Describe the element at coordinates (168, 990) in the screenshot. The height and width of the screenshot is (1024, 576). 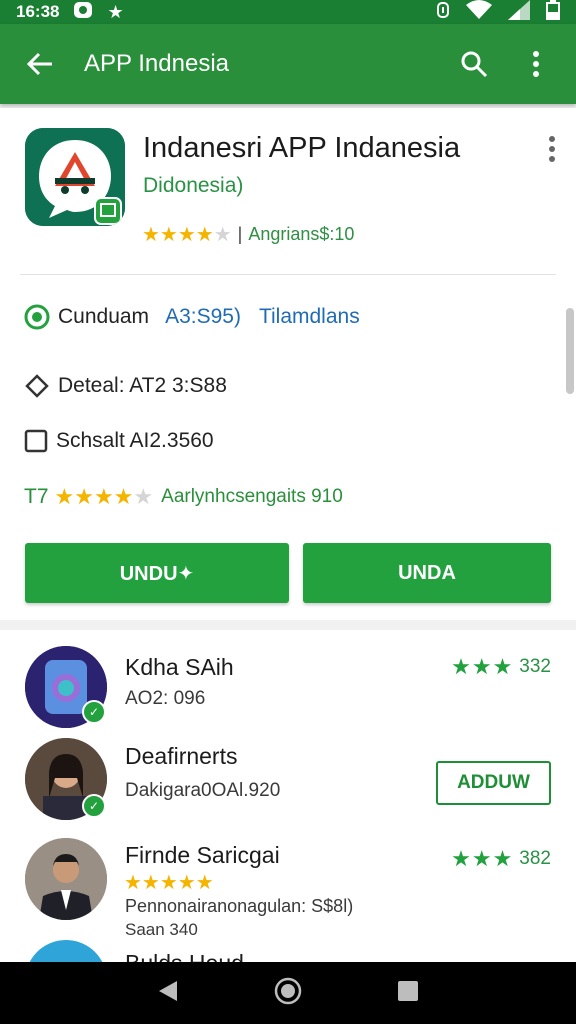
I see `back-triangle-icon` at that location.